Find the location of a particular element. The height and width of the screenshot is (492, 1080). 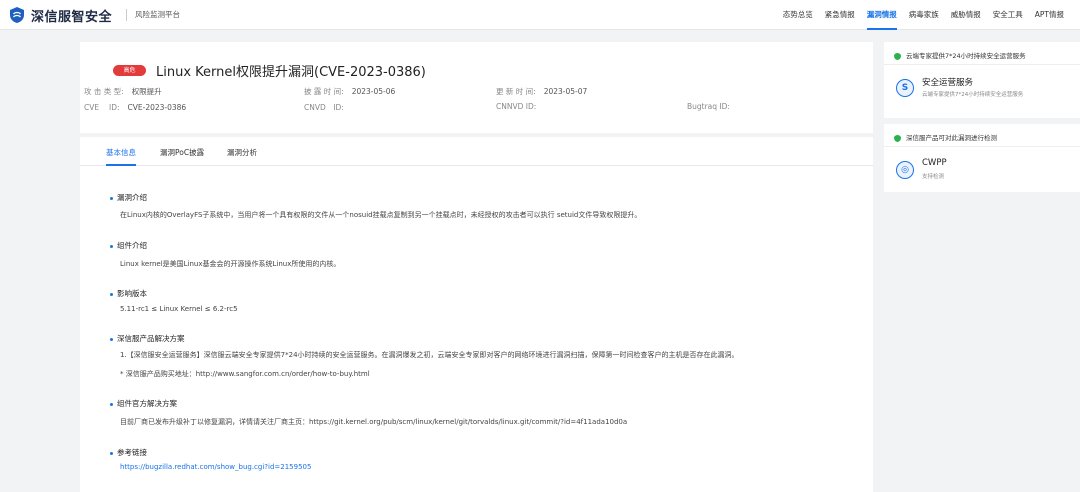

section-title-component: 组件介绍 is located at coordinates (128, 245).